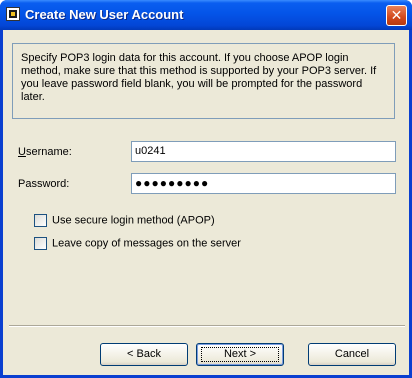 The height and width of the screenshot is (378, 412). What do you see at coordinates (206, 15) in the screenshot?
I see `title-bar: Create New User Account ✕` at bounding box center [206, 15].